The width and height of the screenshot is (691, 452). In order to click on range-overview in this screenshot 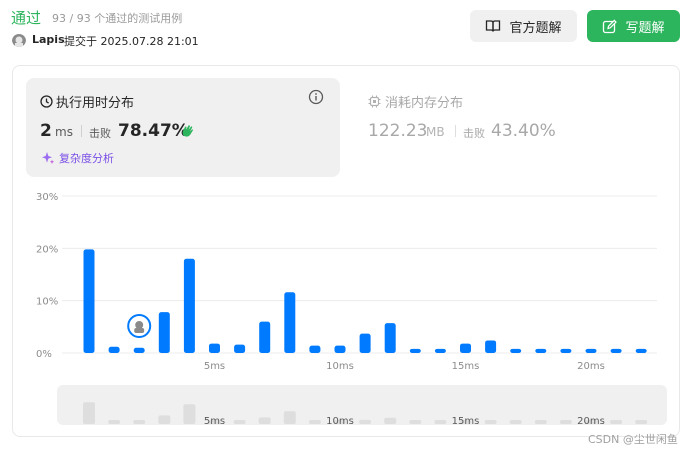, I will do `click(362, 405)`.